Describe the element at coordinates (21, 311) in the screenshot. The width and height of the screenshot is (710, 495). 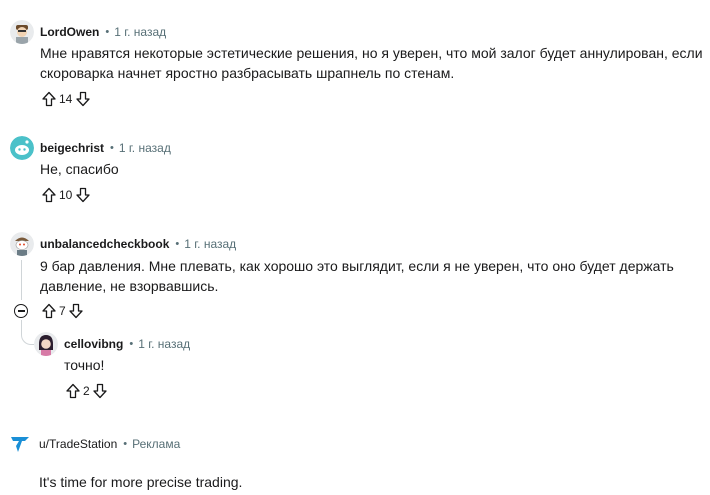
I see `collapse-thread-button` at that location.